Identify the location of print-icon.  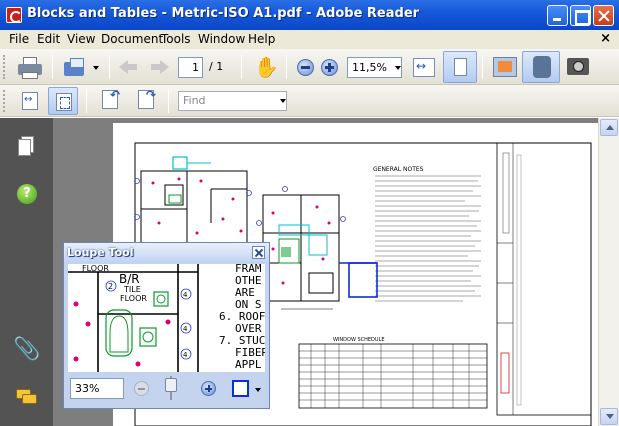
(30, 68).